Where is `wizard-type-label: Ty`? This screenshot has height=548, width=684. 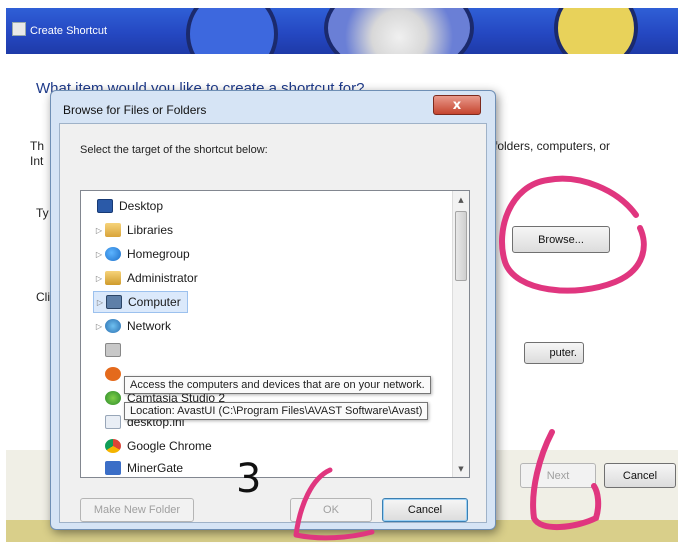
wizard-type-label: Ty is located at coordinates (42, 213).